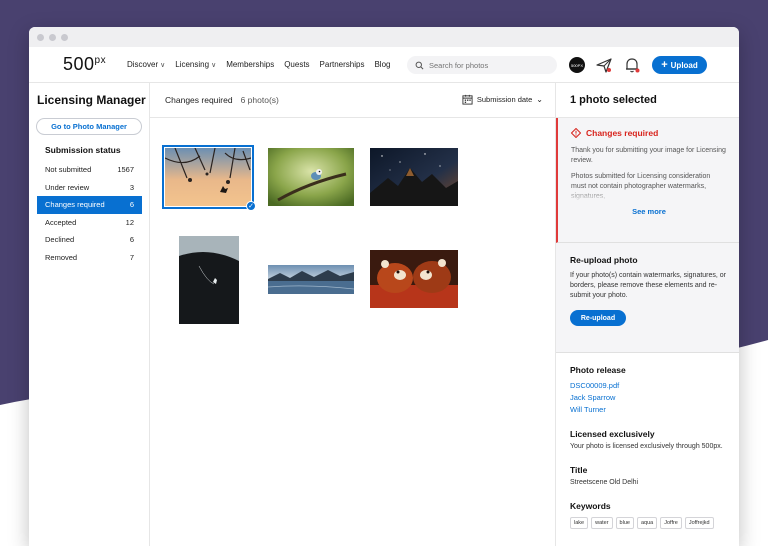  I want to click on upload-label: Upload, so click(684, 65).